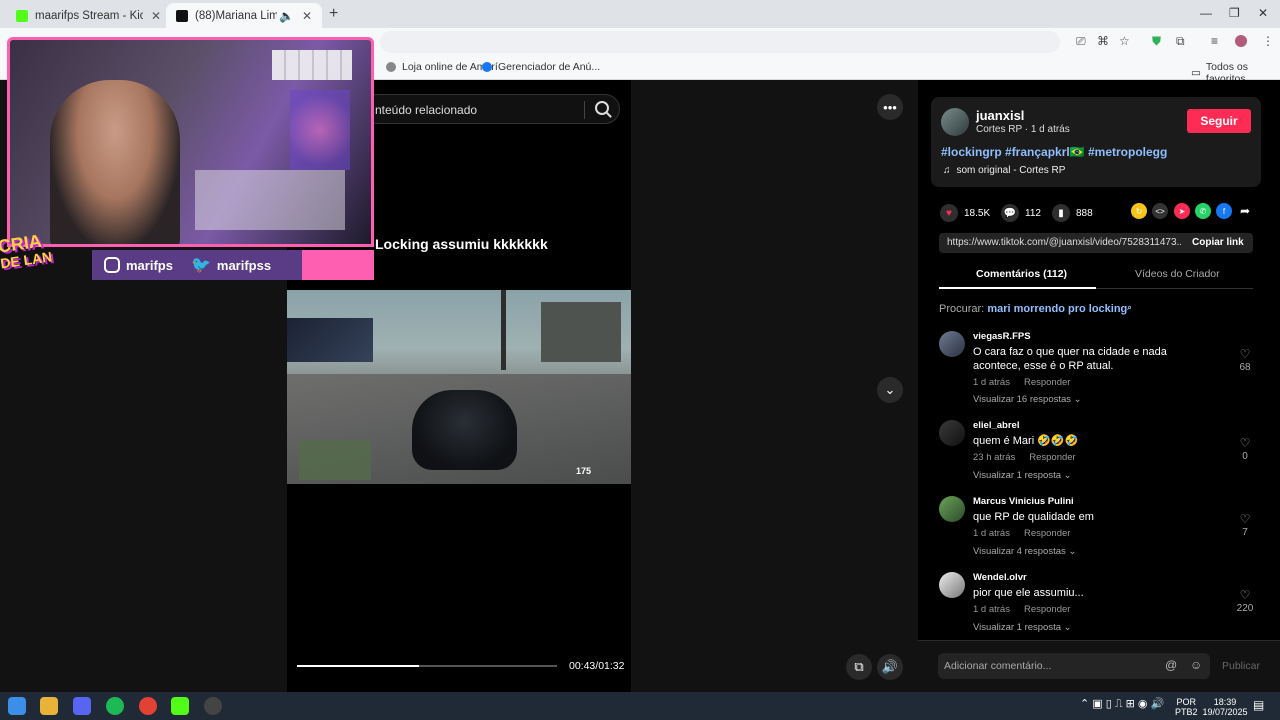 The height and width of the screenshot is (720, 1280). I want to click on twitter-handle: marifpss, so click(244, 265).